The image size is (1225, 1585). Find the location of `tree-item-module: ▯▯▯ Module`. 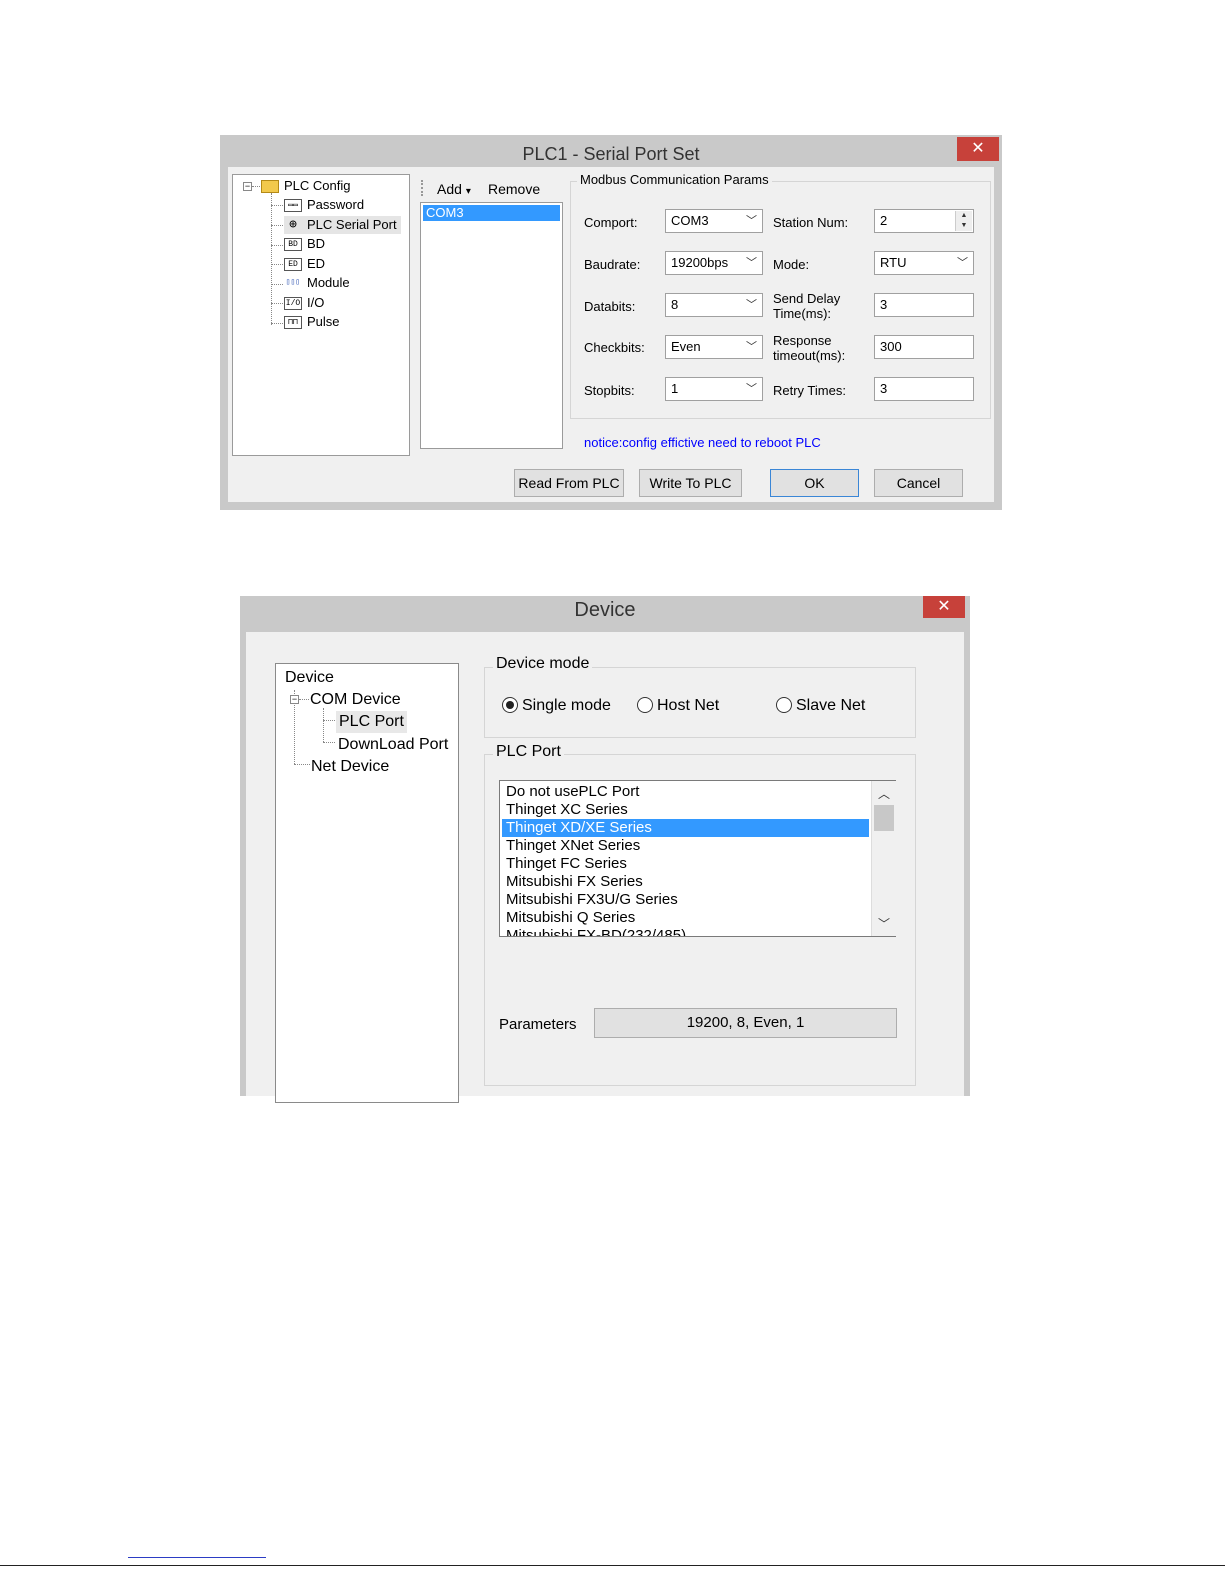

tree-item-module: ▯▯▯ Module is located at coordinates (317, 283).